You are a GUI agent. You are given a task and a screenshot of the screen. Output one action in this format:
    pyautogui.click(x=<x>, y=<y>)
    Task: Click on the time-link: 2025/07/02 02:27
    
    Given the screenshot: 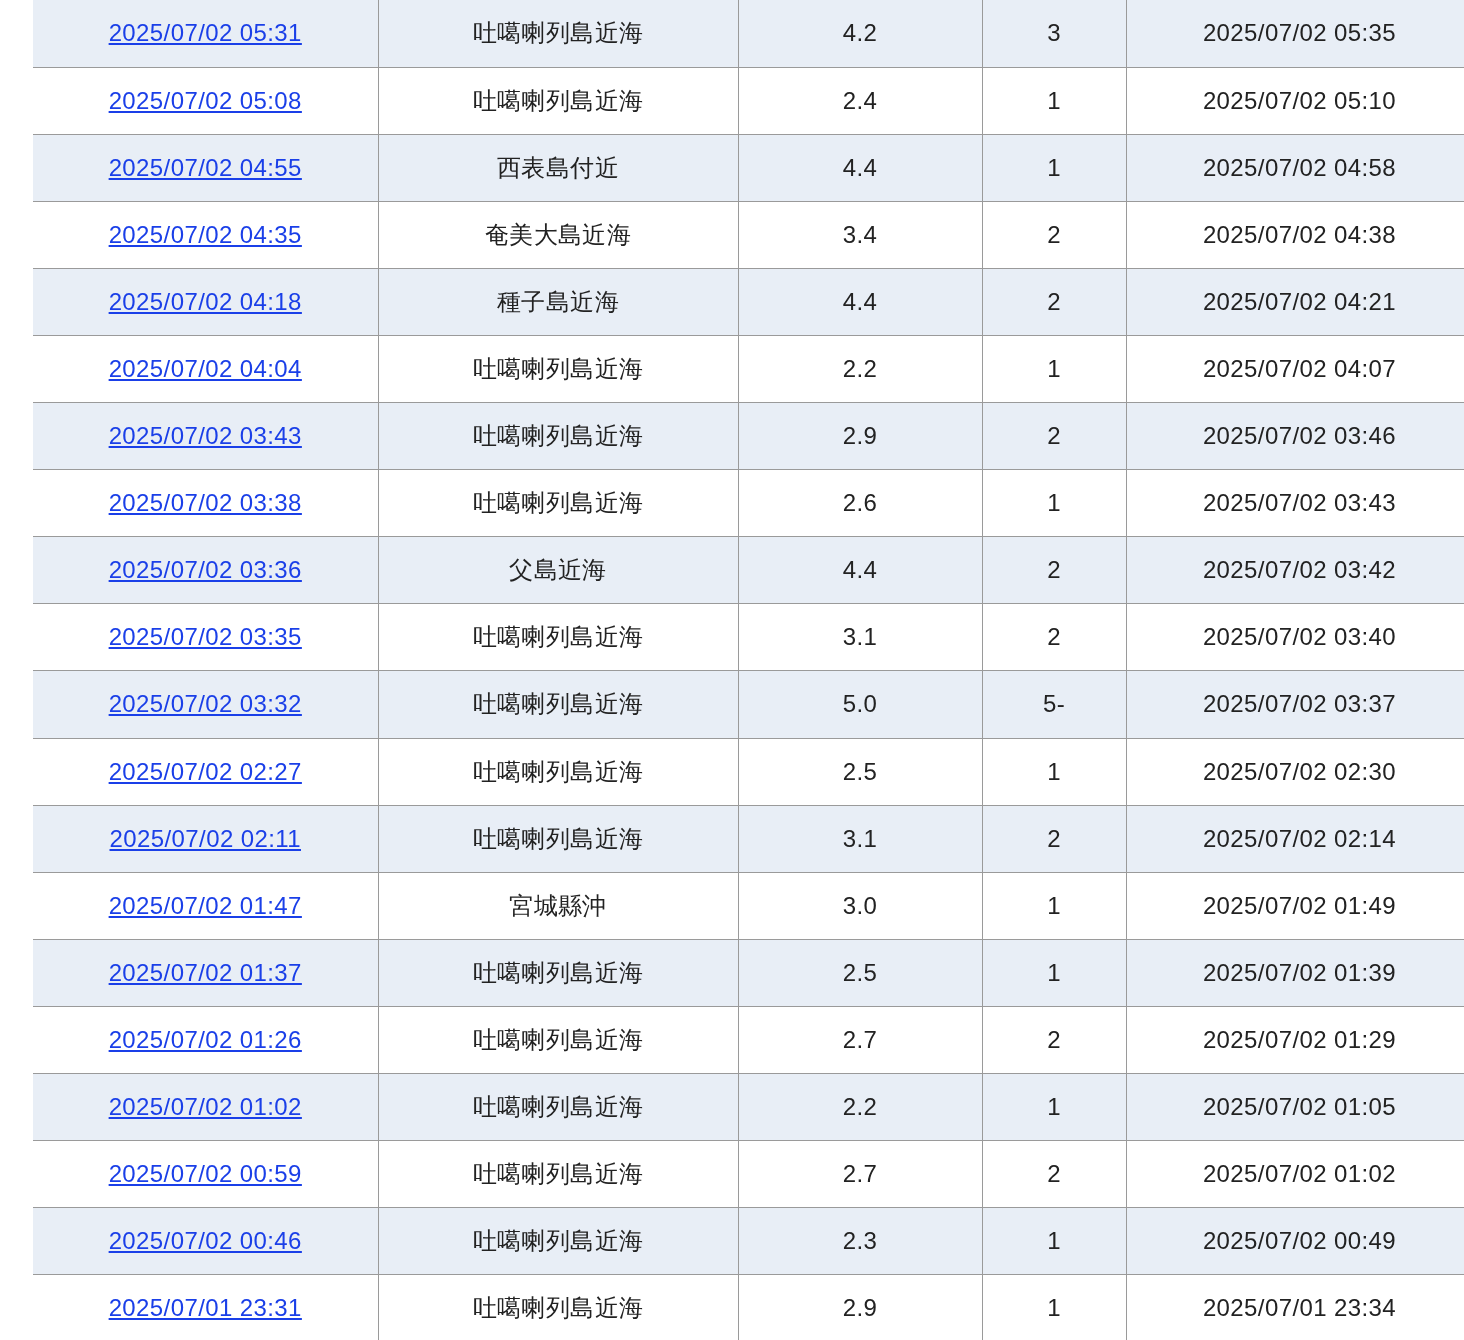 What is the action you would take?
    pyautogui.click(x=205, y=771)
    